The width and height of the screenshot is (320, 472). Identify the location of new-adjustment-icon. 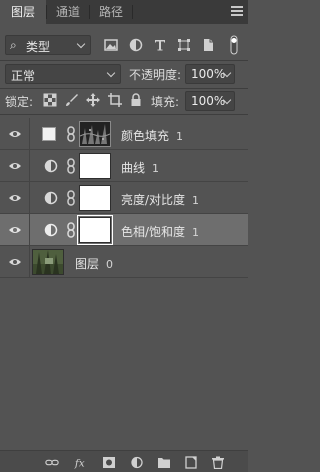
(137, 462).